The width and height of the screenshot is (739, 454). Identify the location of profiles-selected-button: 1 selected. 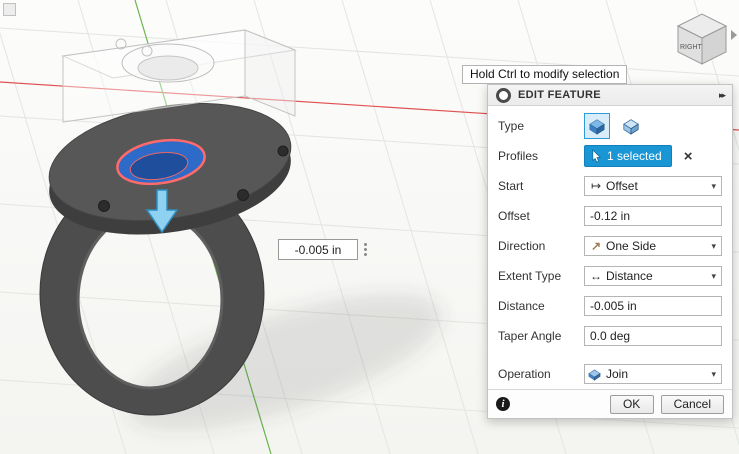
(628, 156).